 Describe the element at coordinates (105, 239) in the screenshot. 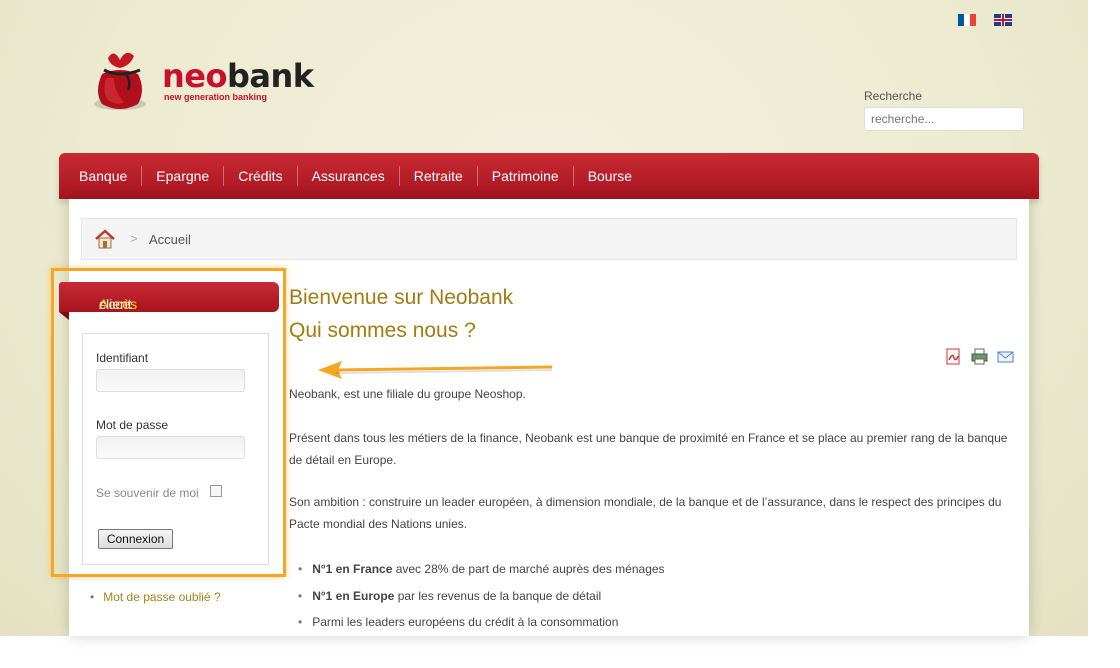

I see `home-icon` at that location.